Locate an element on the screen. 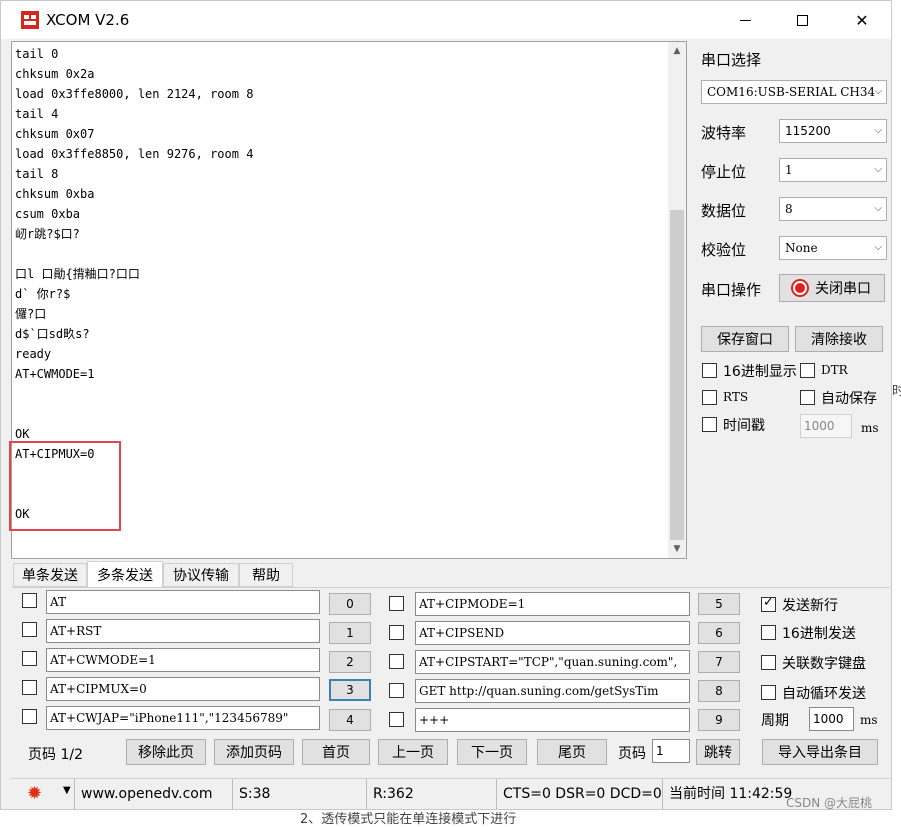 Image resolution: width=901 pixels, height=827 pixels. timestamp-checkbox is located at coordinates (709, 424).